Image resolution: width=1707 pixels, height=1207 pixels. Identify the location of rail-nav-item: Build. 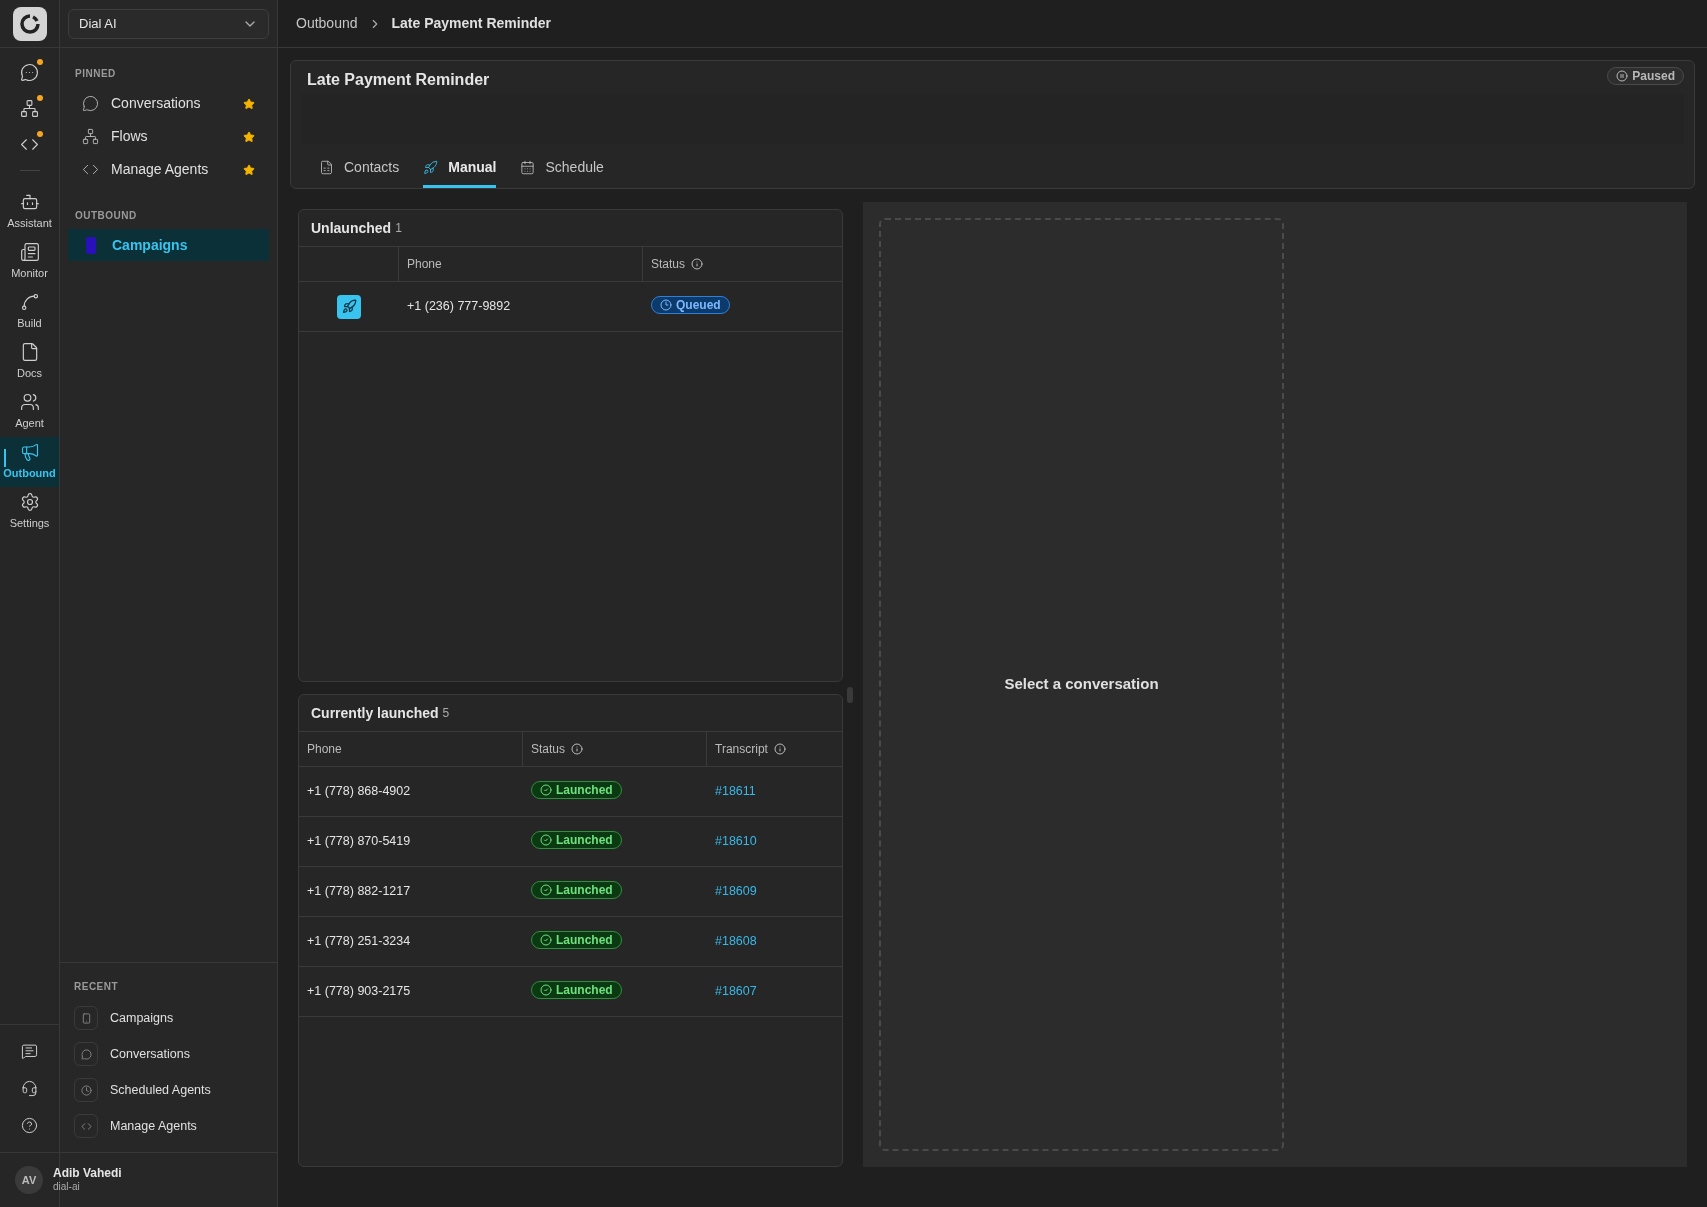
(29, 312).